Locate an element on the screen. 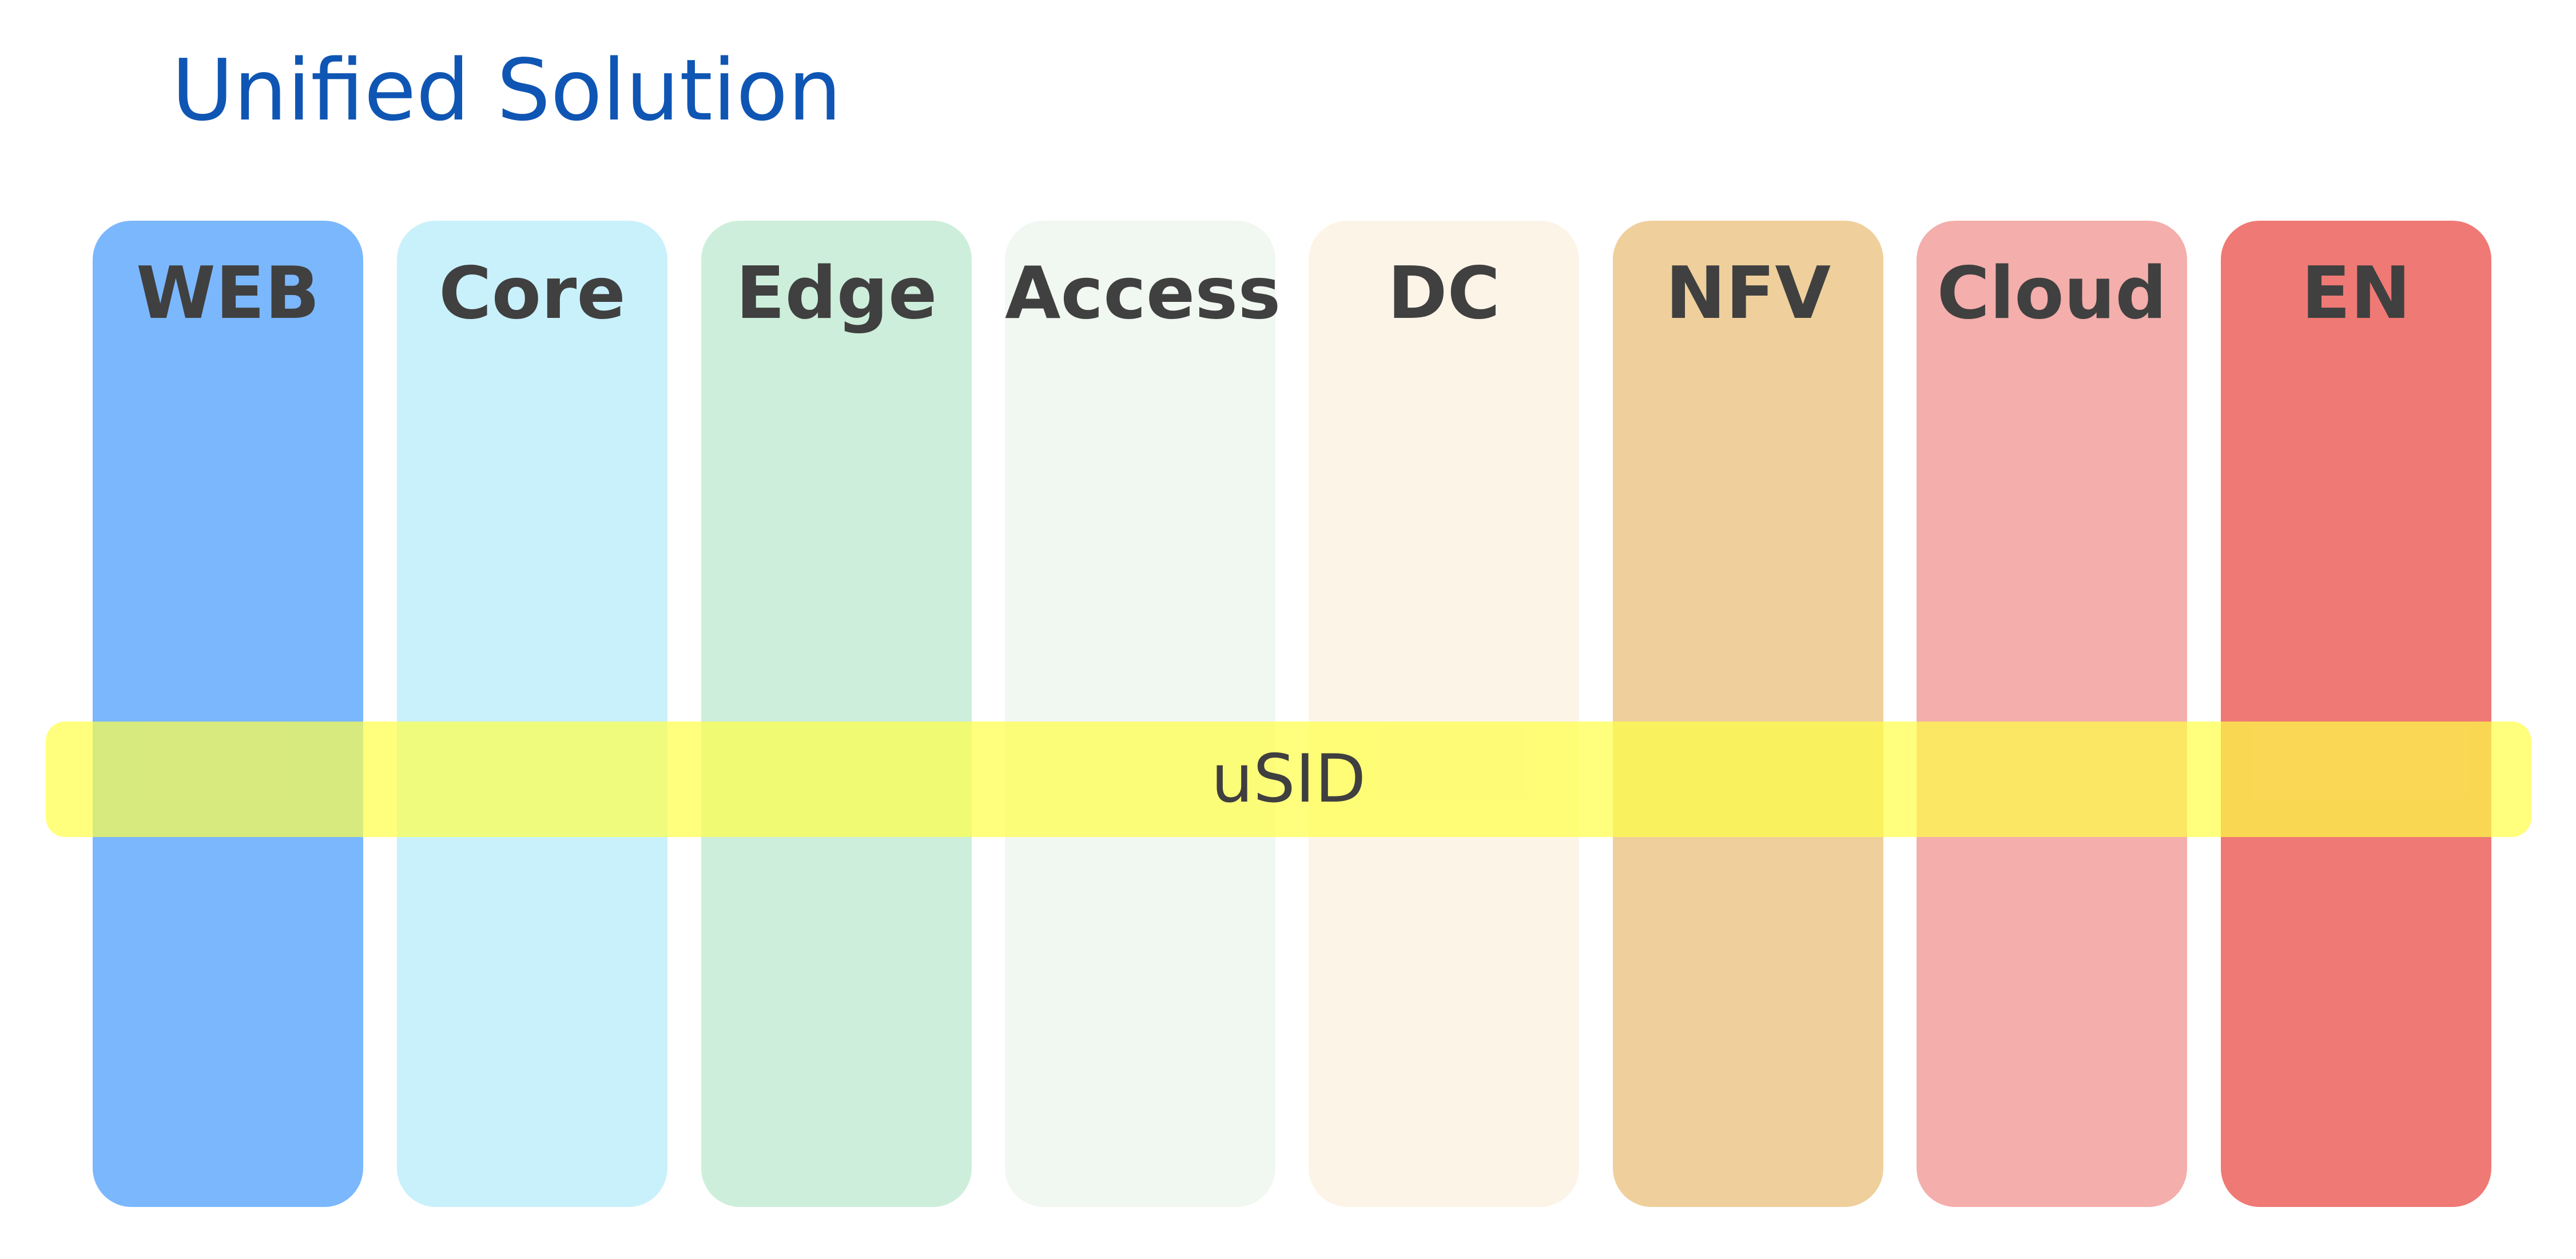 This screenshot has height=1259, width=2576. column-label: Cloud is located at coordinates (2052, 293).